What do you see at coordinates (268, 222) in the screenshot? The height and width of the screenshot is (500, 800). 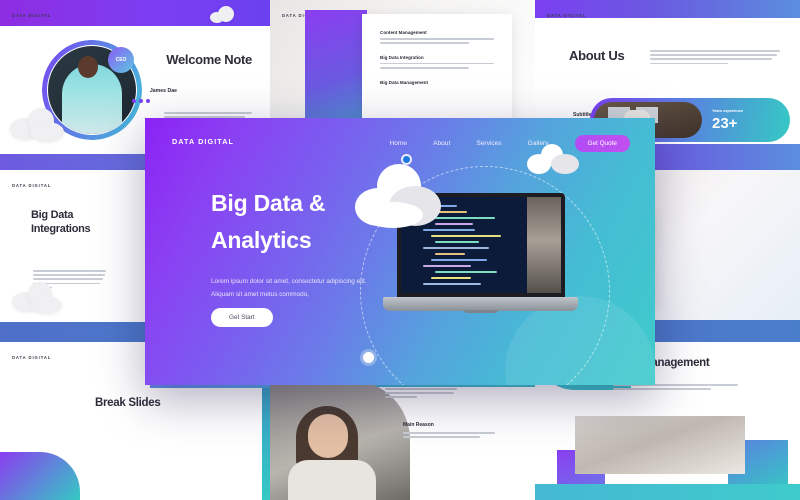 I see `slide-heading: Big Data & Analytics` at bounding box center [268, 222].